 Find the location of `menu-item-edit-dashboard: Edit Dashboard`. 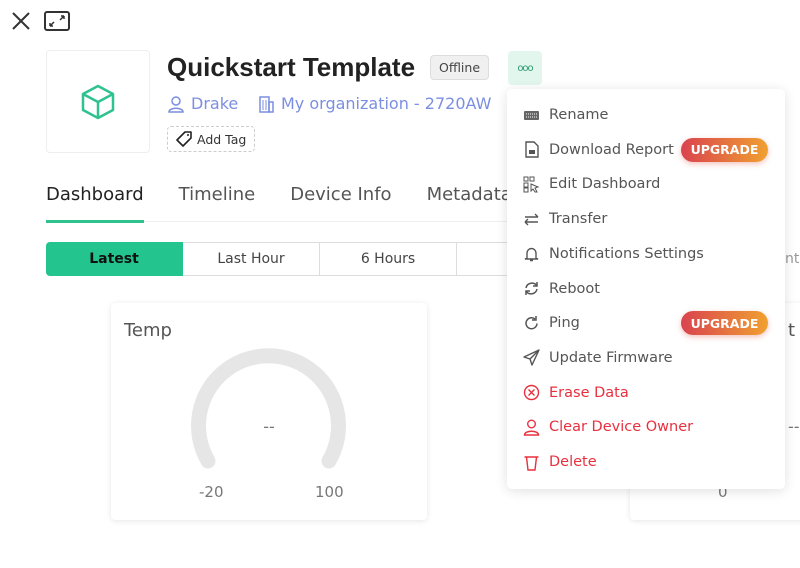

menu-item-edit-dashboard: Edit Dashboard is located at coordinates (648, 184).